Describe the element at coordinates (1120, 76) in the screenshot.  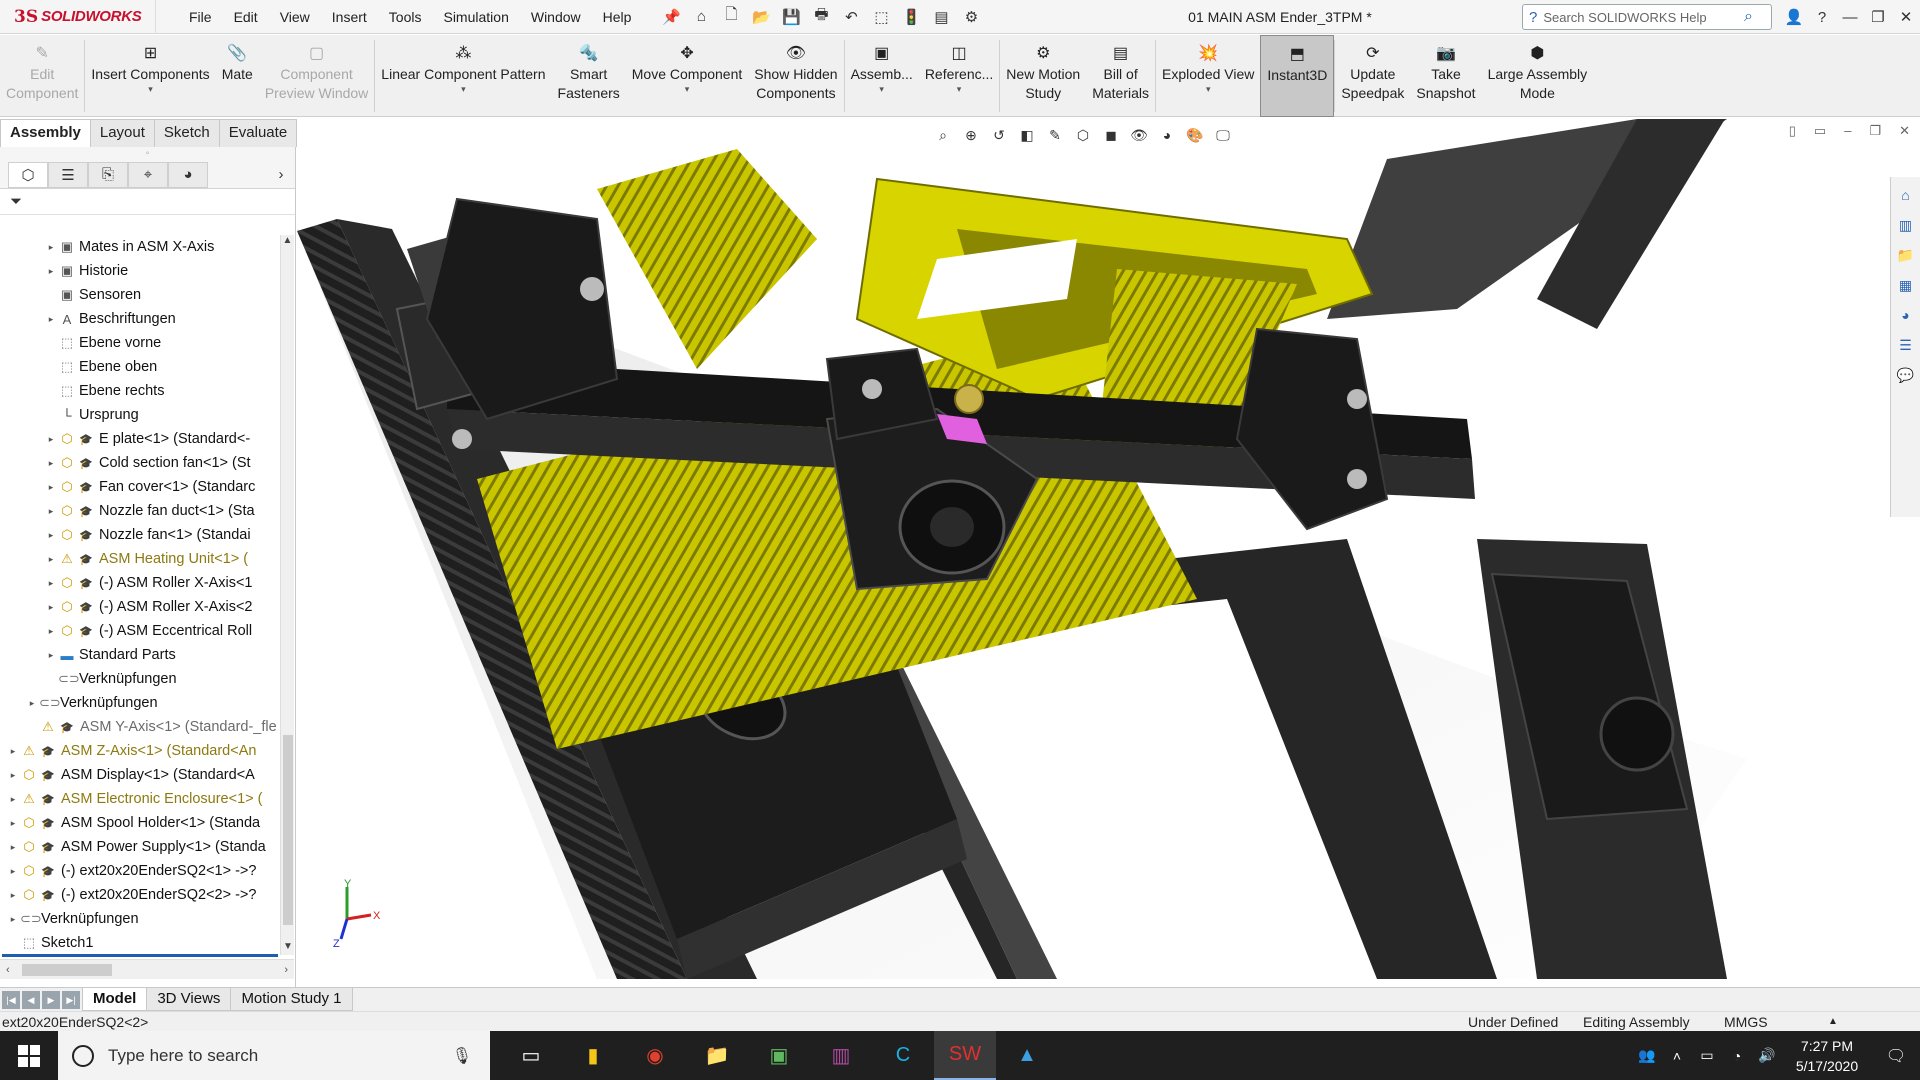
I see `ribbon-bill-of-materials-button: ▤ Bill of Materials` at that location.